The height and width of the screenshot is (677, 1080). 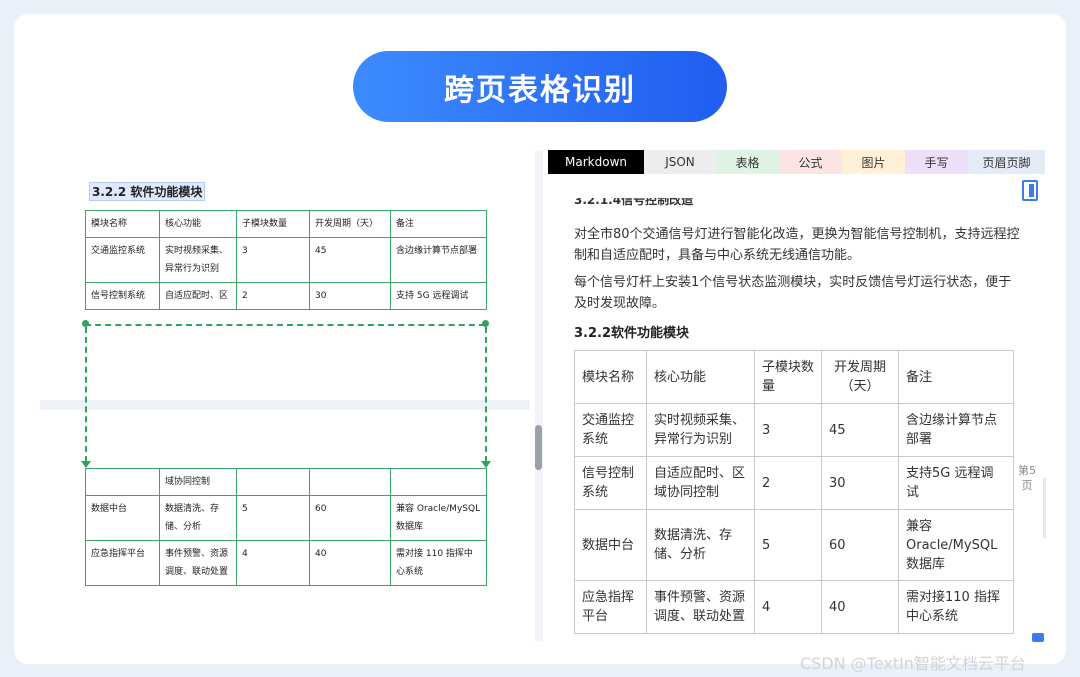 I want to click on table-row: 信号控制系统 自适应配时、区域协同控制 2 30 支持5G 远程调试, so click(x=794, y=483).